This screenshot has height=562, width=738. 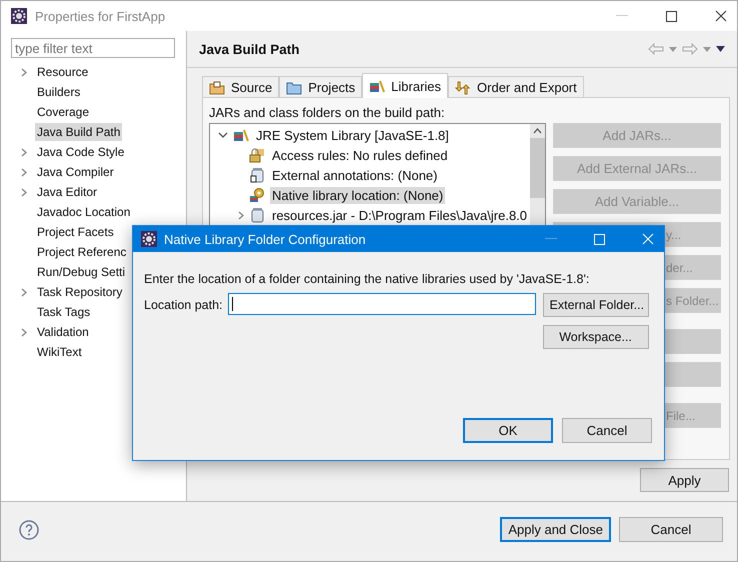 I want to click on folder-icon, so click(x=294, y=87).